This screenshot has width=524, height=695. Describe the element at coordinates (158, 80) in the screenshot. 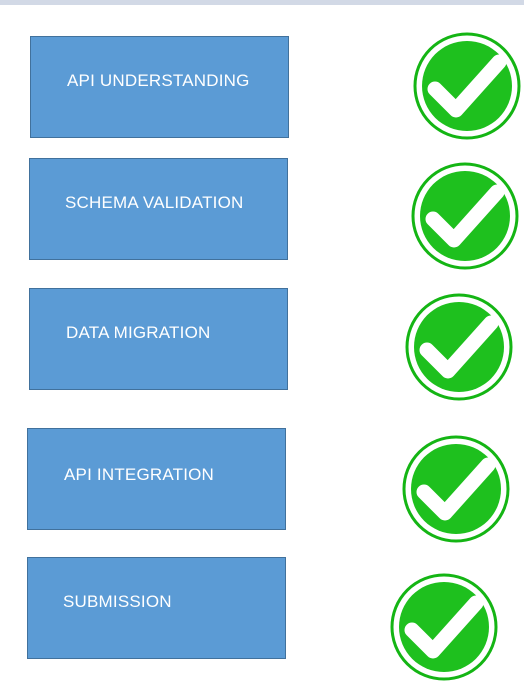

I see `step-label-api-understanding: API UNDERSTANDING` at that location.